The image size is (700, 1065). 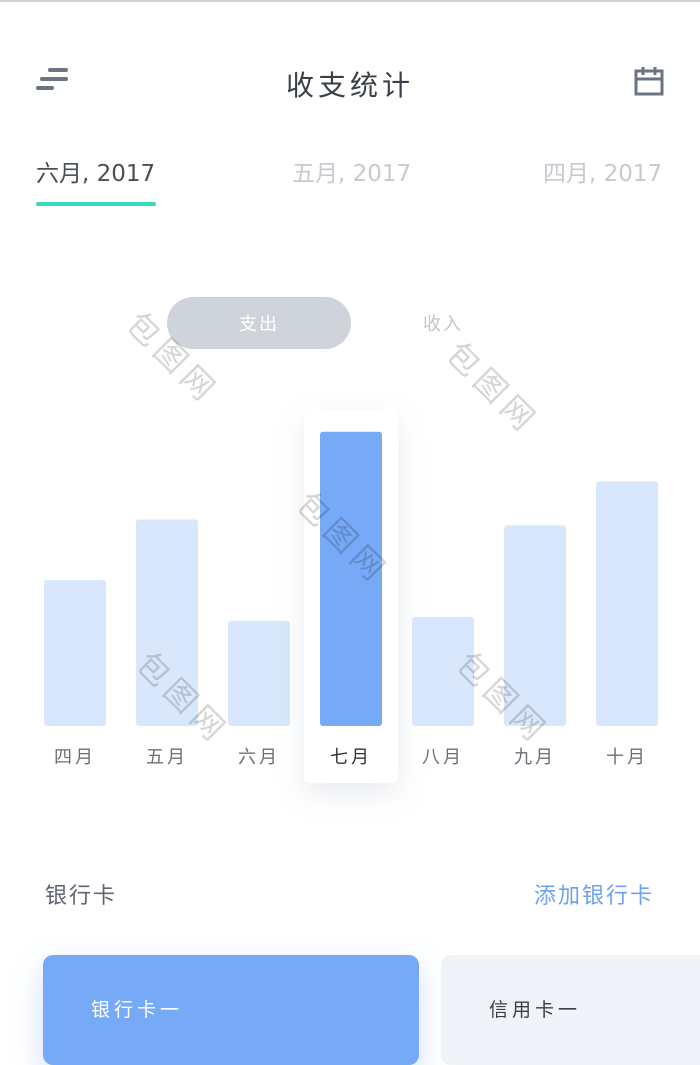 What do you see at coordinates (81, 896) in the screenshot?
I see `bank-section-title: 银行卡` at bounding box center [81, 896].